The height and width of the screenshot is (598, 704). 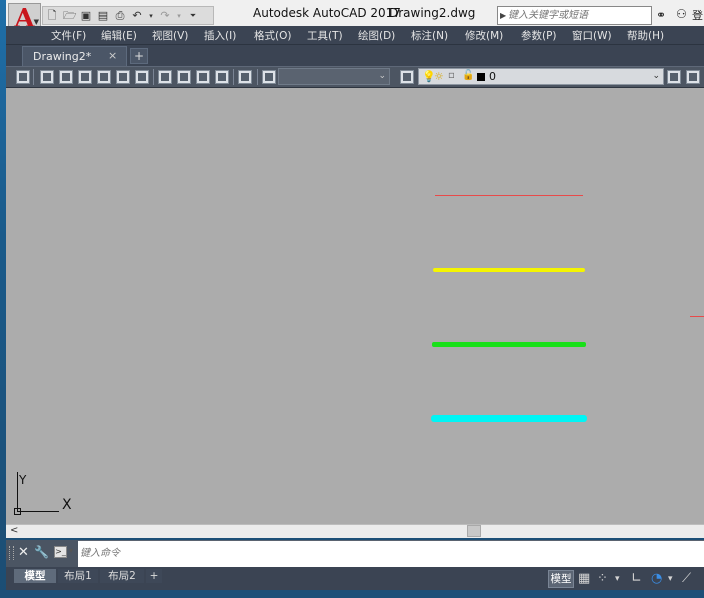 I want to click on menu-file: 文件(F), so click(x=68, y=35).